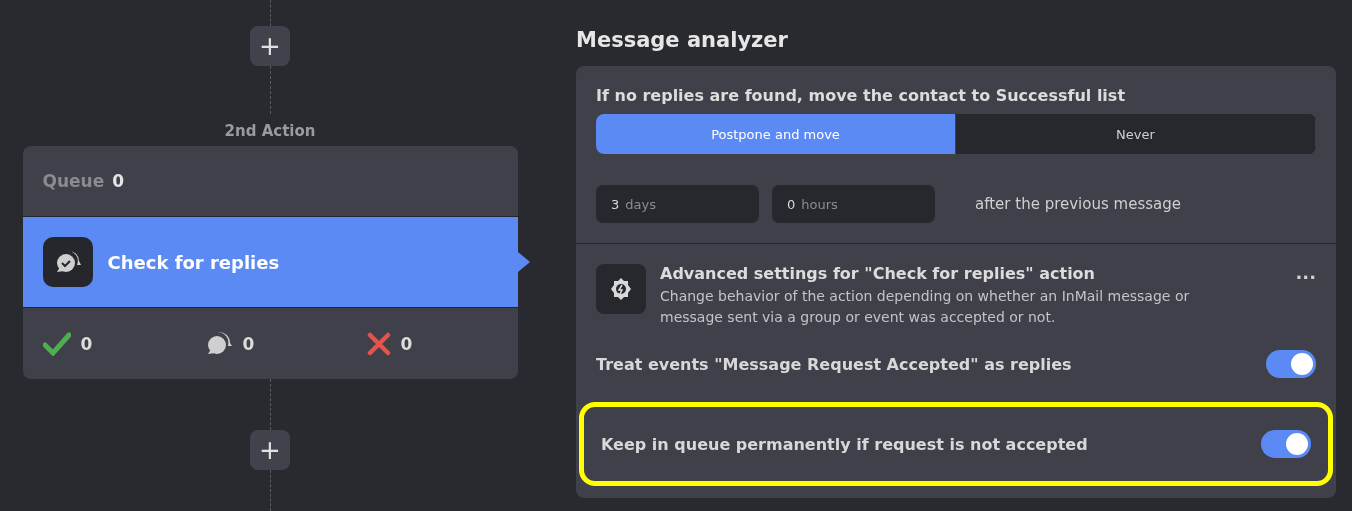 This screenshot has height=511, width=1352. I want to click on cross-icon, so click(378, 343).